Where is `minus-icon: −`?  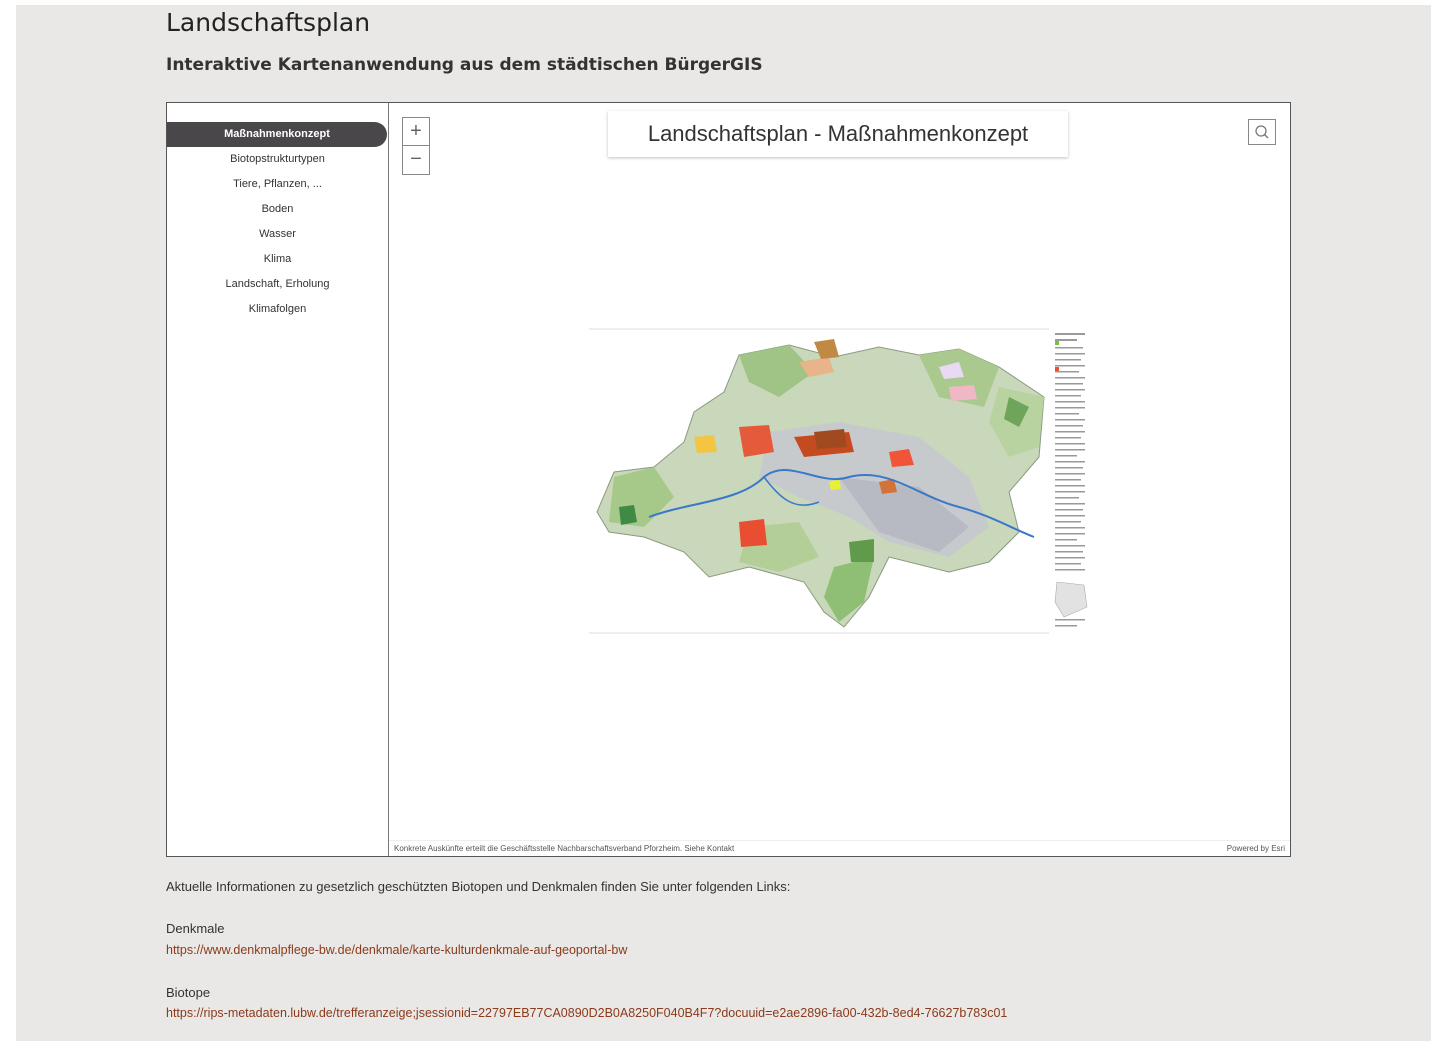
minus-icon: − is located at coordinates (416, 159).